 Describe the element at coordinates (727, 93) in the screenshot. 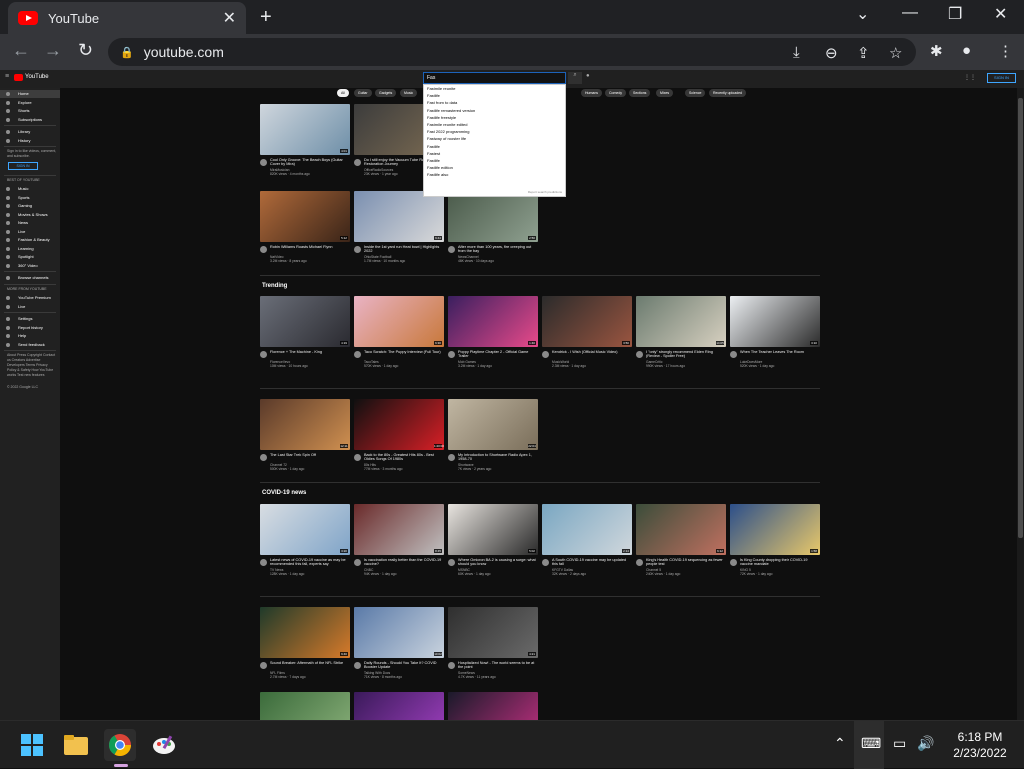

I see `chip-recently-uploaded: Recently uploaded` at that location.